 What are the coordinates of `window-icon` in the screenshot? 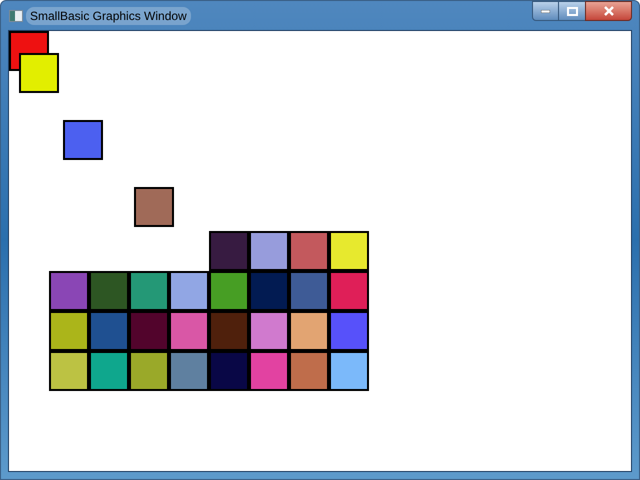 It's located at (16, 16).